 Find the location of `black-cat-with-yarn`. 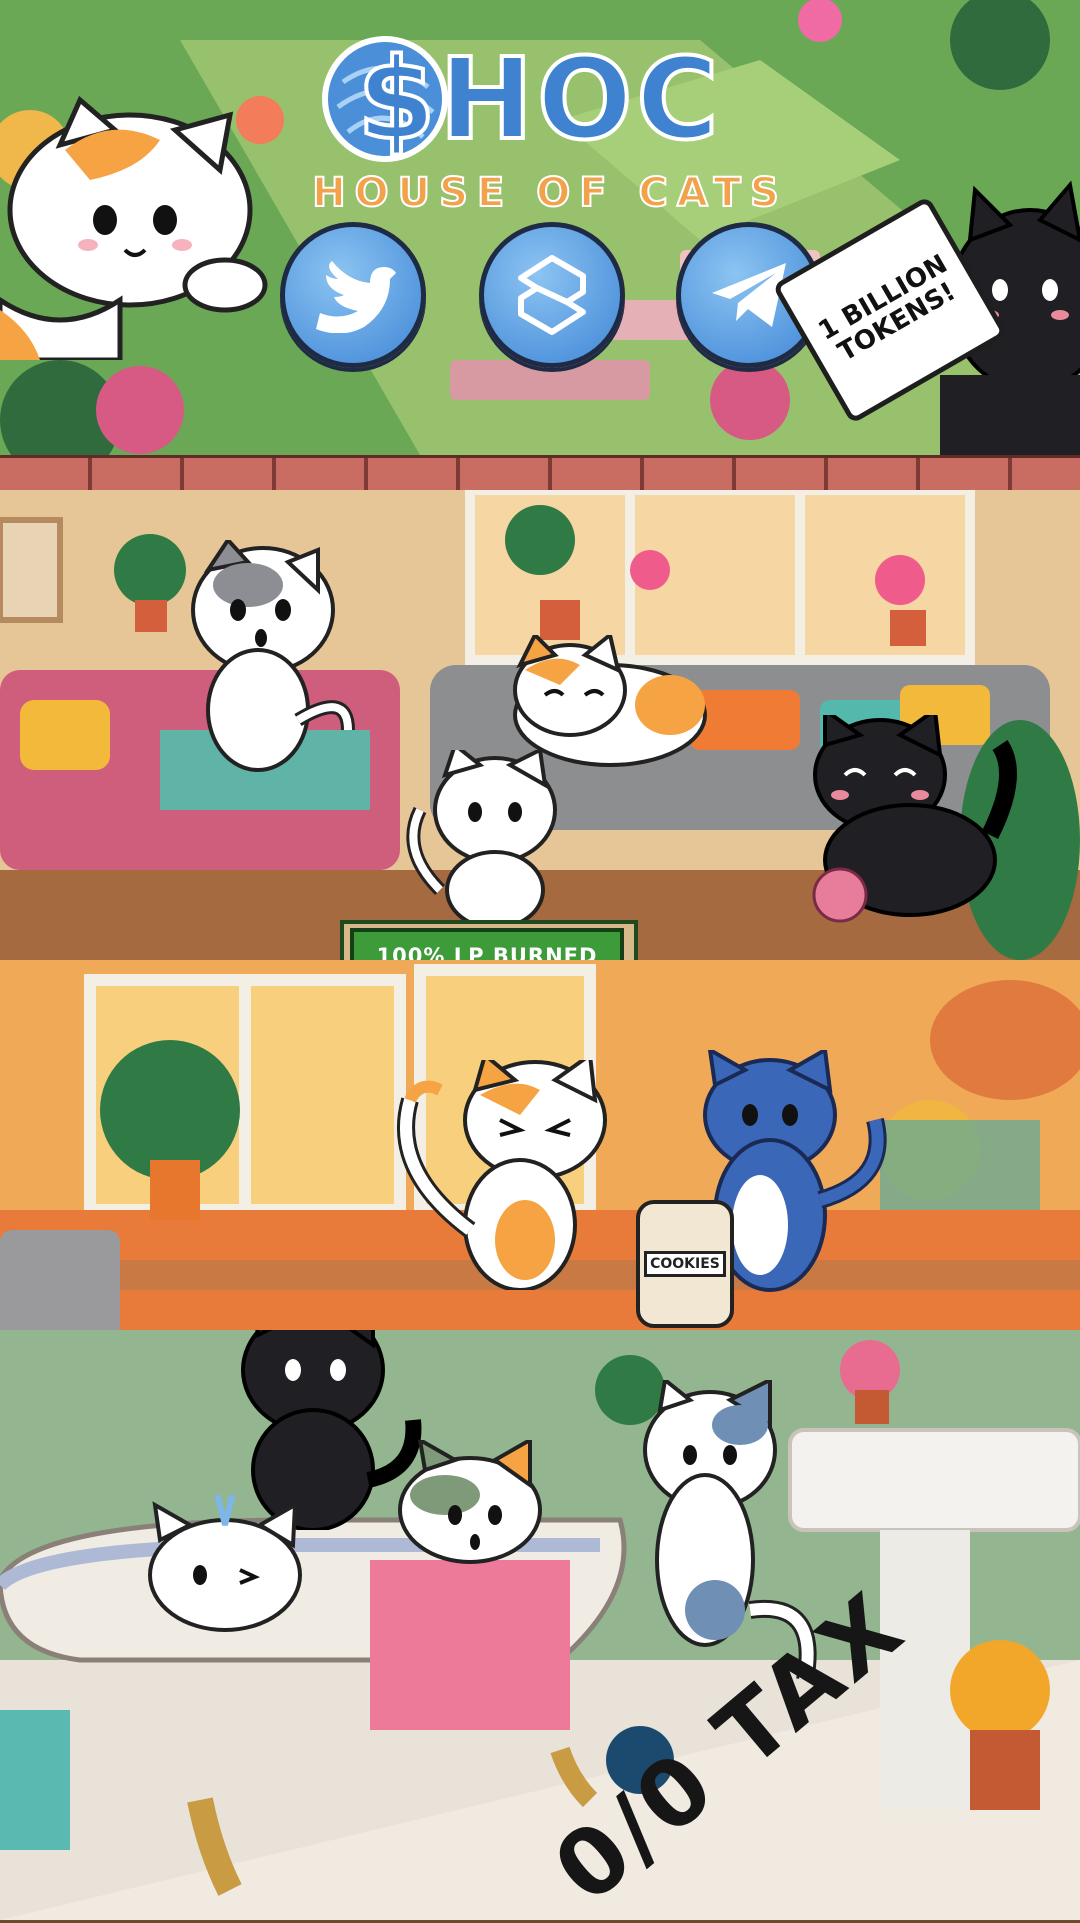

black-cat-with-yarn is located at coordinates (915, 820).